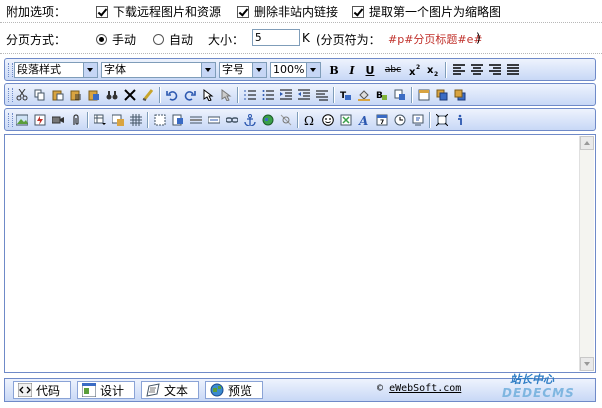 The height and width of the screenshot is (408, 602). Describe the element at coordinates (382, 120) in the screenshot. I see `insert-date-button: 7` at that location.